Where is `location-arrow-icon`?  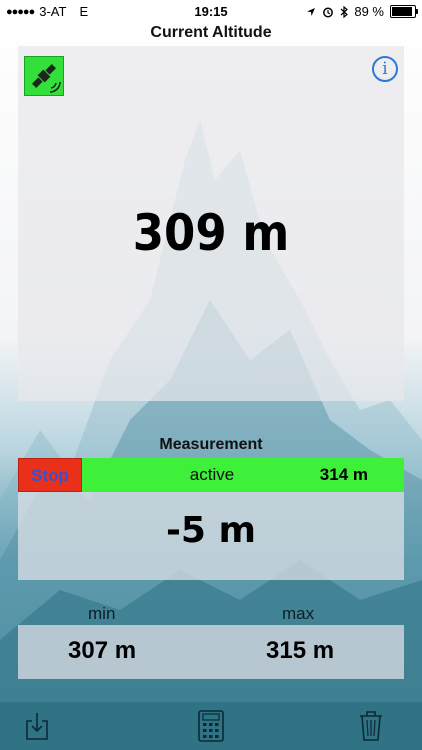 location-arrow-icon is located at coordinates (311, 11).